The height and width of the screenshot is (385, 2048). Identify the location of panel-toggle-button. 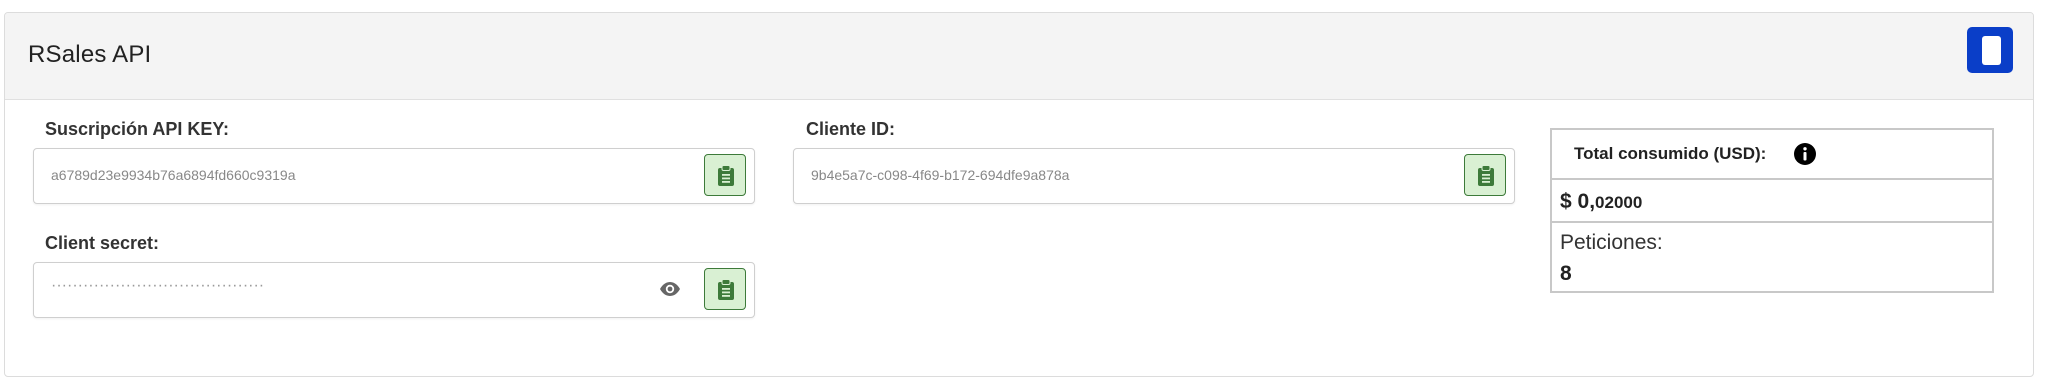
(1990, 50).